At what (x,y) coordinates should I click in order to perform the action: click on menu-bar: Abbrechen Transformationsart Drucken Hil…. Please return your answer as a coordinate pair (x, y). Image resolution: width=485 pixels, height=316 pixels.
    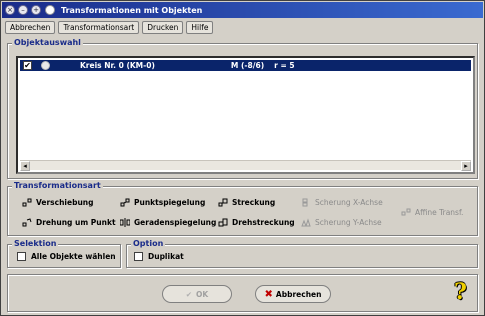
    Looking at the image, I should click on (109, 28).